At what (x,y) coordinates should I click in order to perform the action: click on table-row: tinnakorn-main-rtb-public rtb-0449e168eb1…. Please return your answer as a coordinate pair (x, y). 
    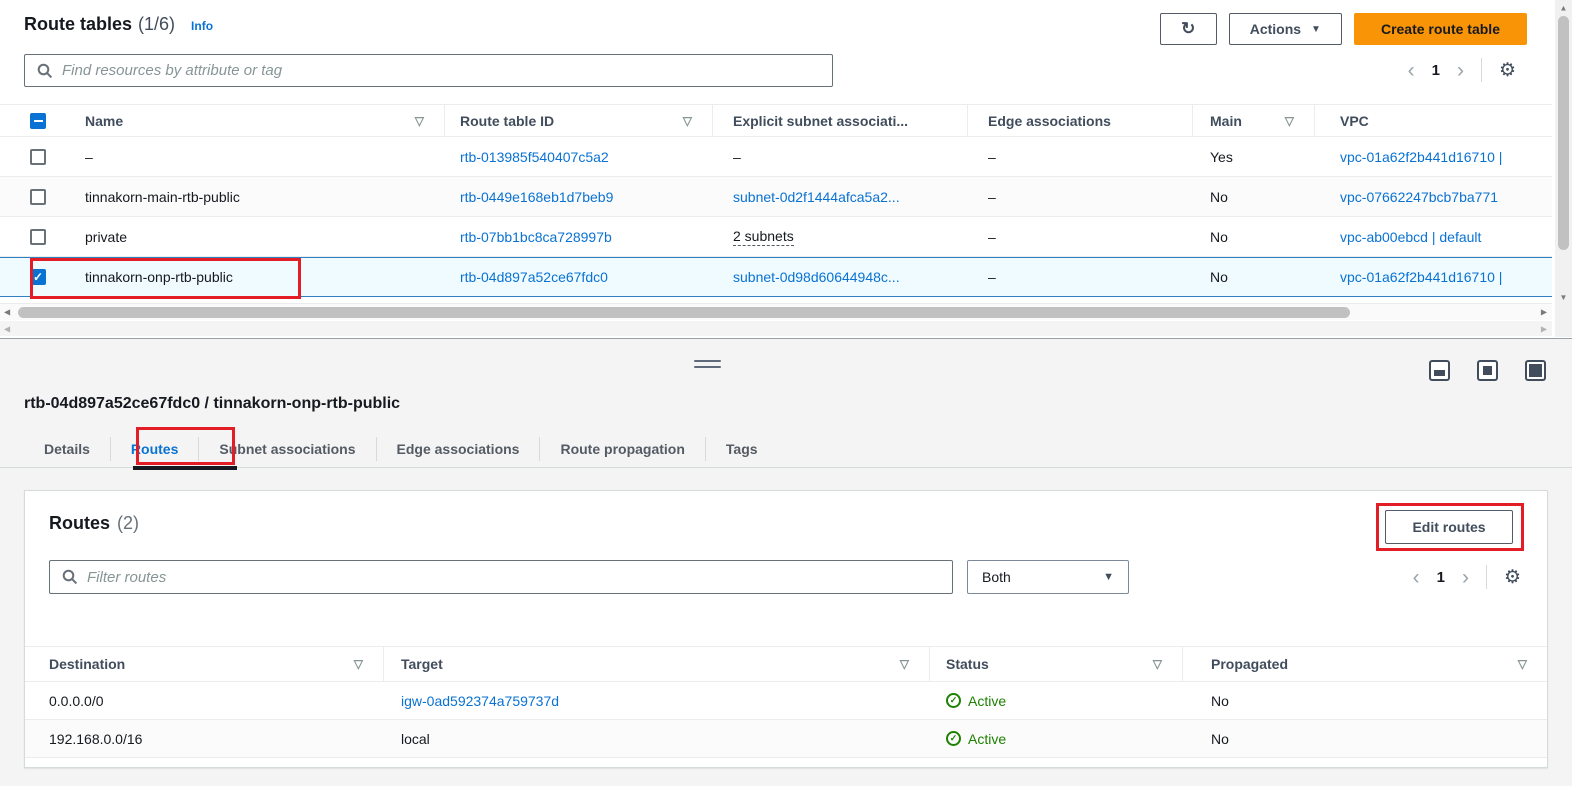
    Looking at the image, I should click on (776, 197).